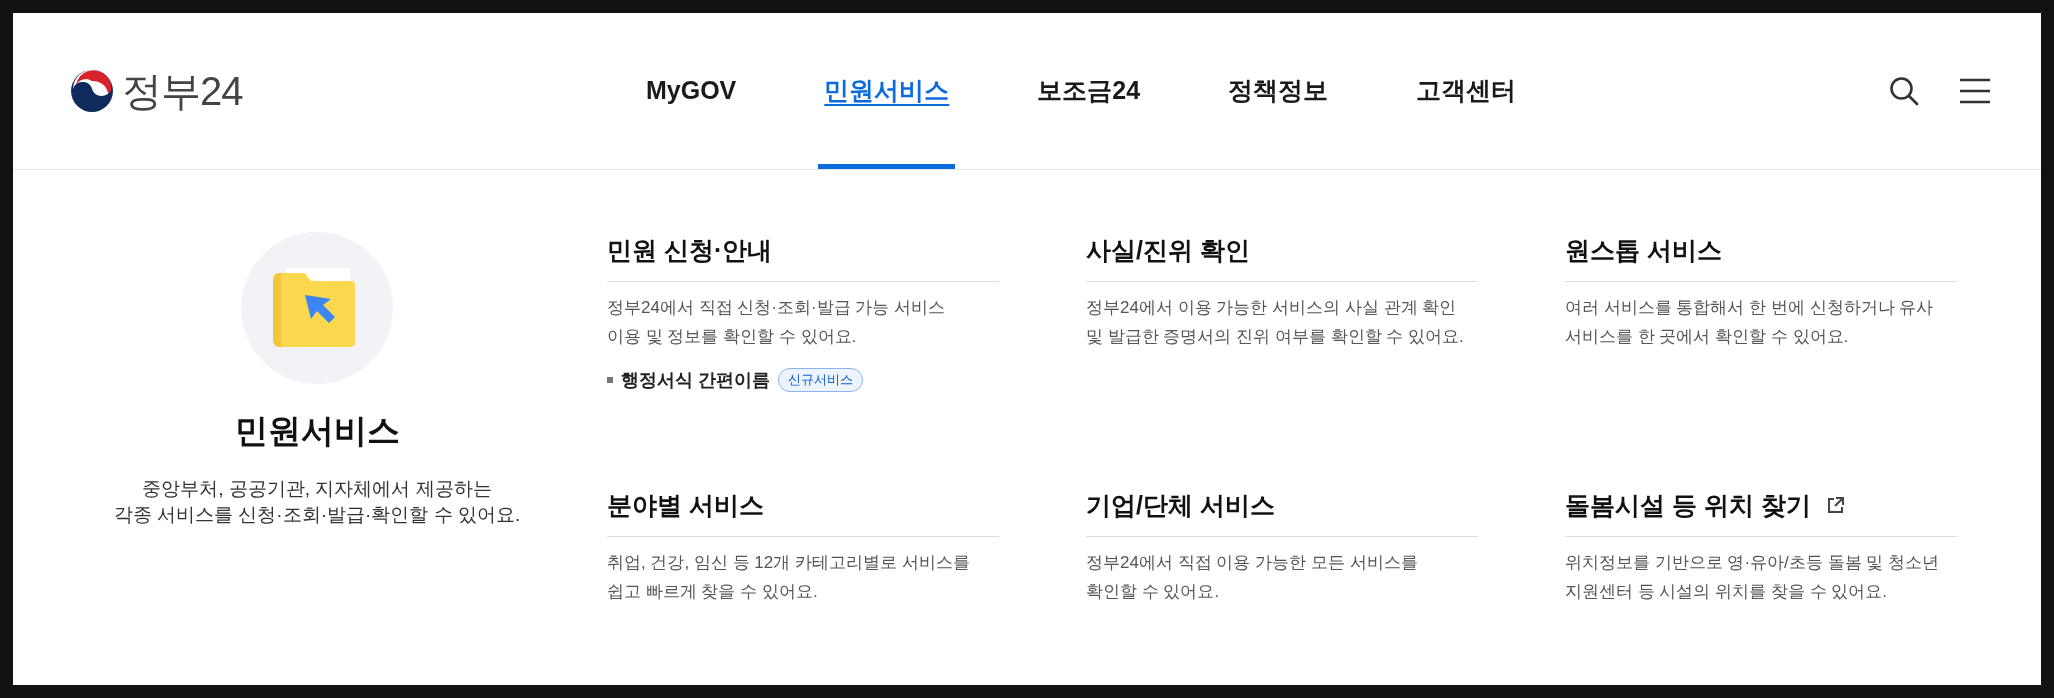 This screenshot has height=698, width=2054. Describe the element at coordinates (1278, 91) in the screenshot. I see `nav-tab: 정책정보` at that location.